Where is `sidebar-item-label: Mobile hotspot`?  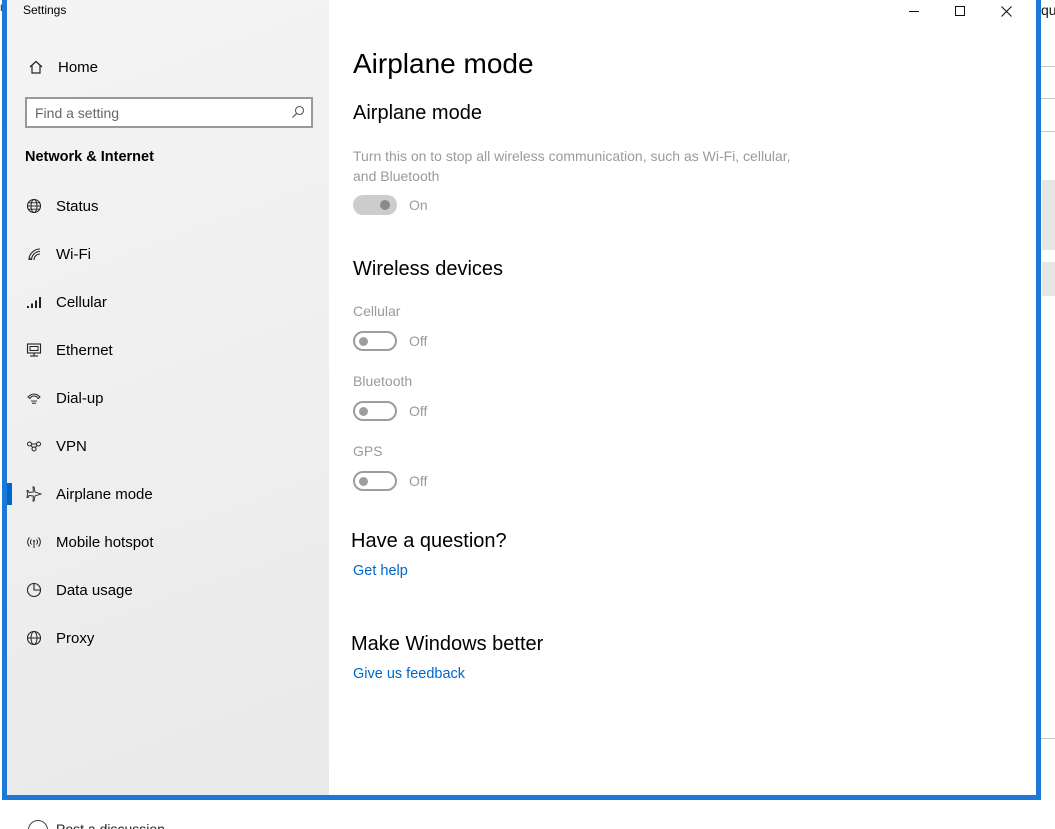 sidebar-item-label: Mobile hotspot is located at coordinates (105, 542).